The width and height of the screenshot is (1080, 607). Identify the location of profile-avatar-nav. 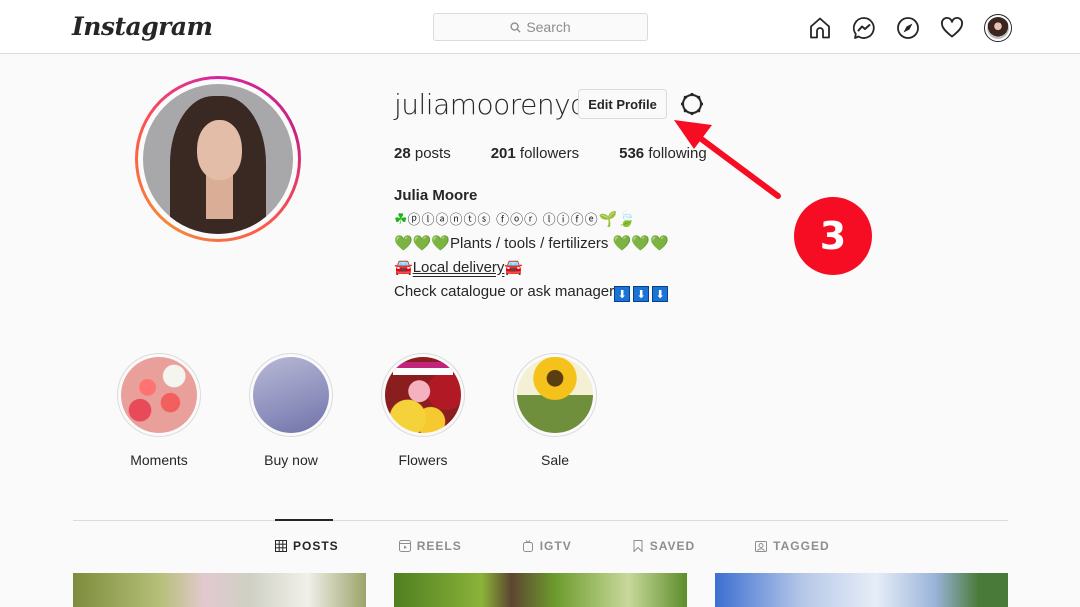
(998, 28).